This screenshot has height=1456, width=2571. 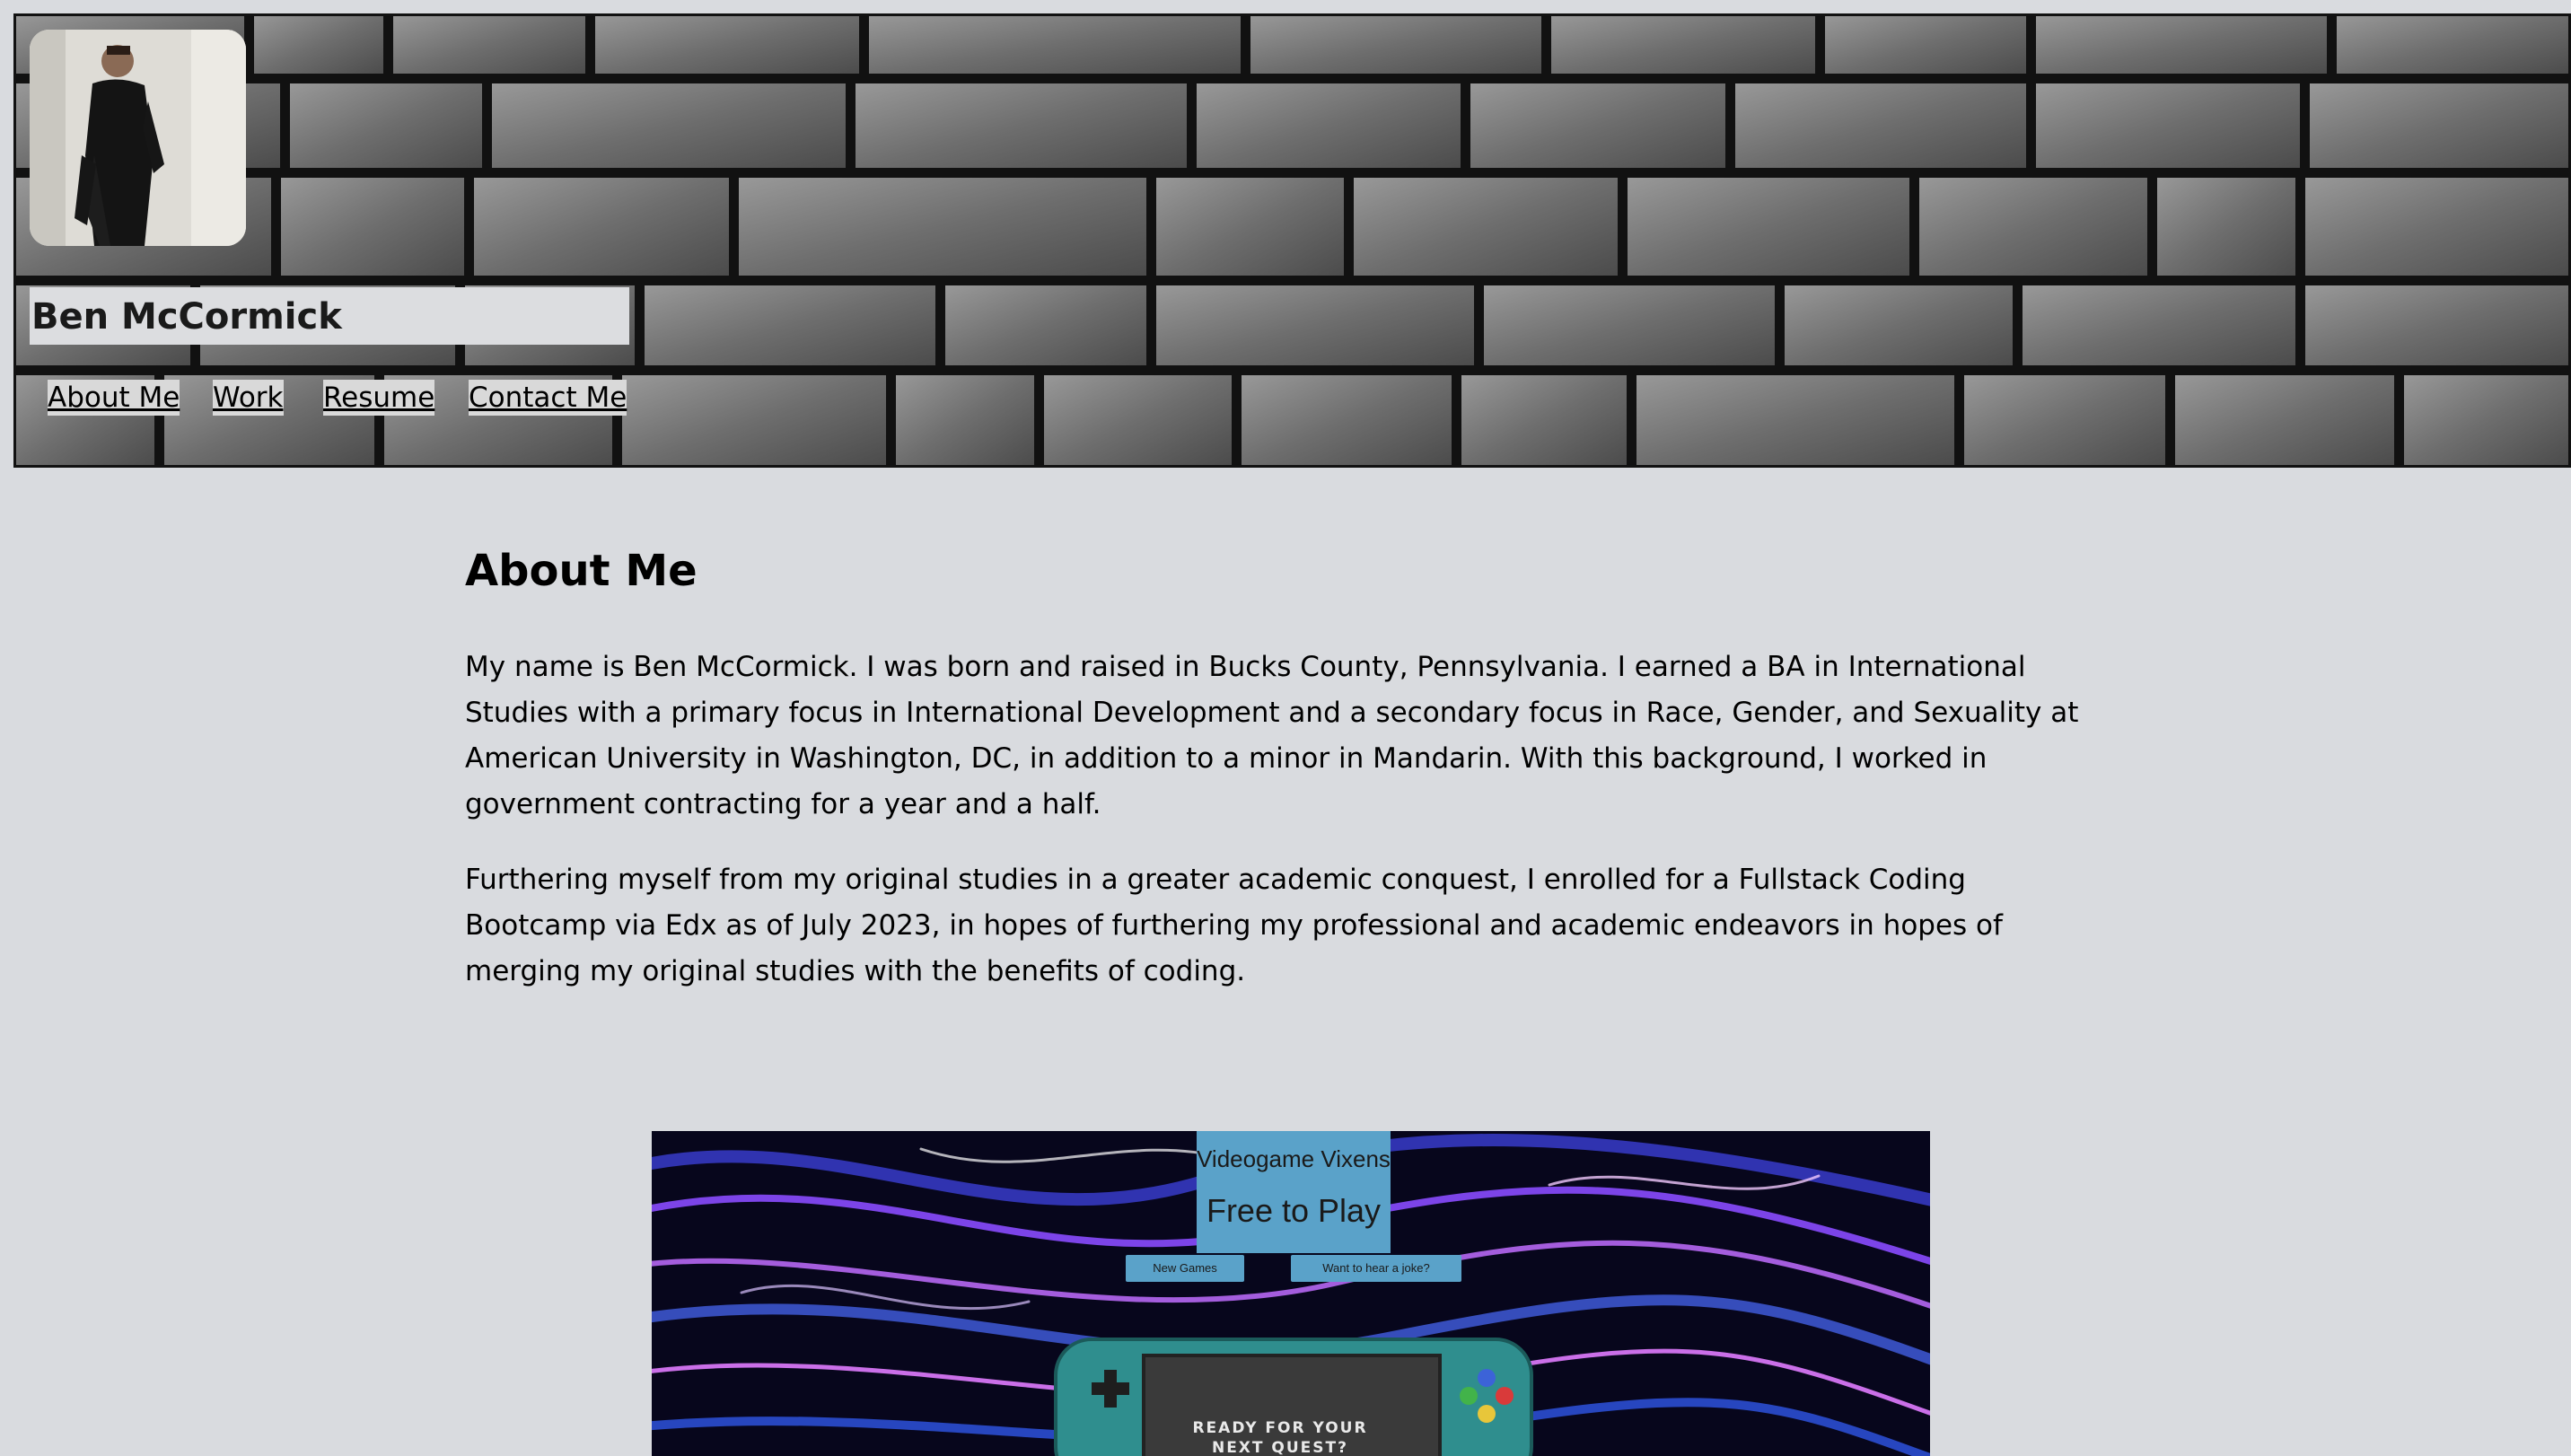 I want to click on person-portrait-icon, so click(x=138, y=138).